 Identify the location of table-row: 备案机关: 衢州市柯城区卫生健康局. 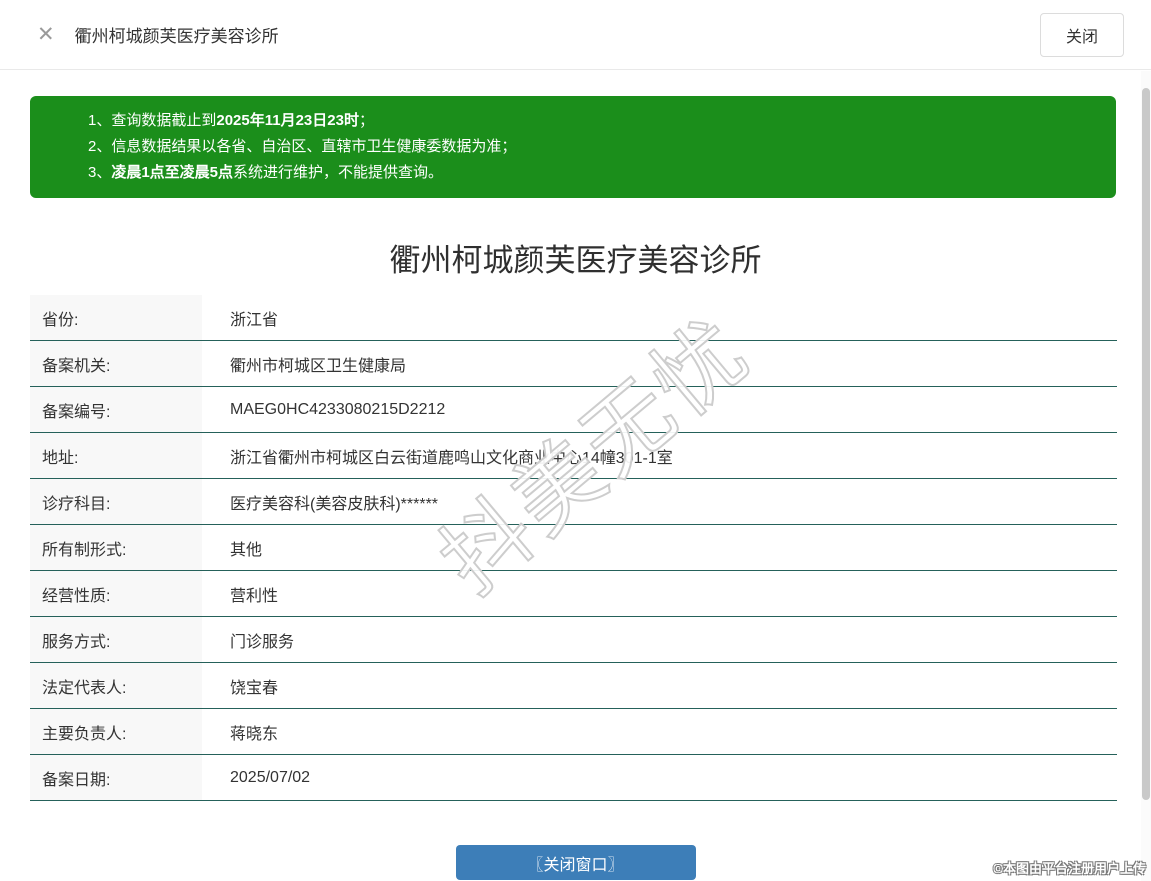
(573, 364).